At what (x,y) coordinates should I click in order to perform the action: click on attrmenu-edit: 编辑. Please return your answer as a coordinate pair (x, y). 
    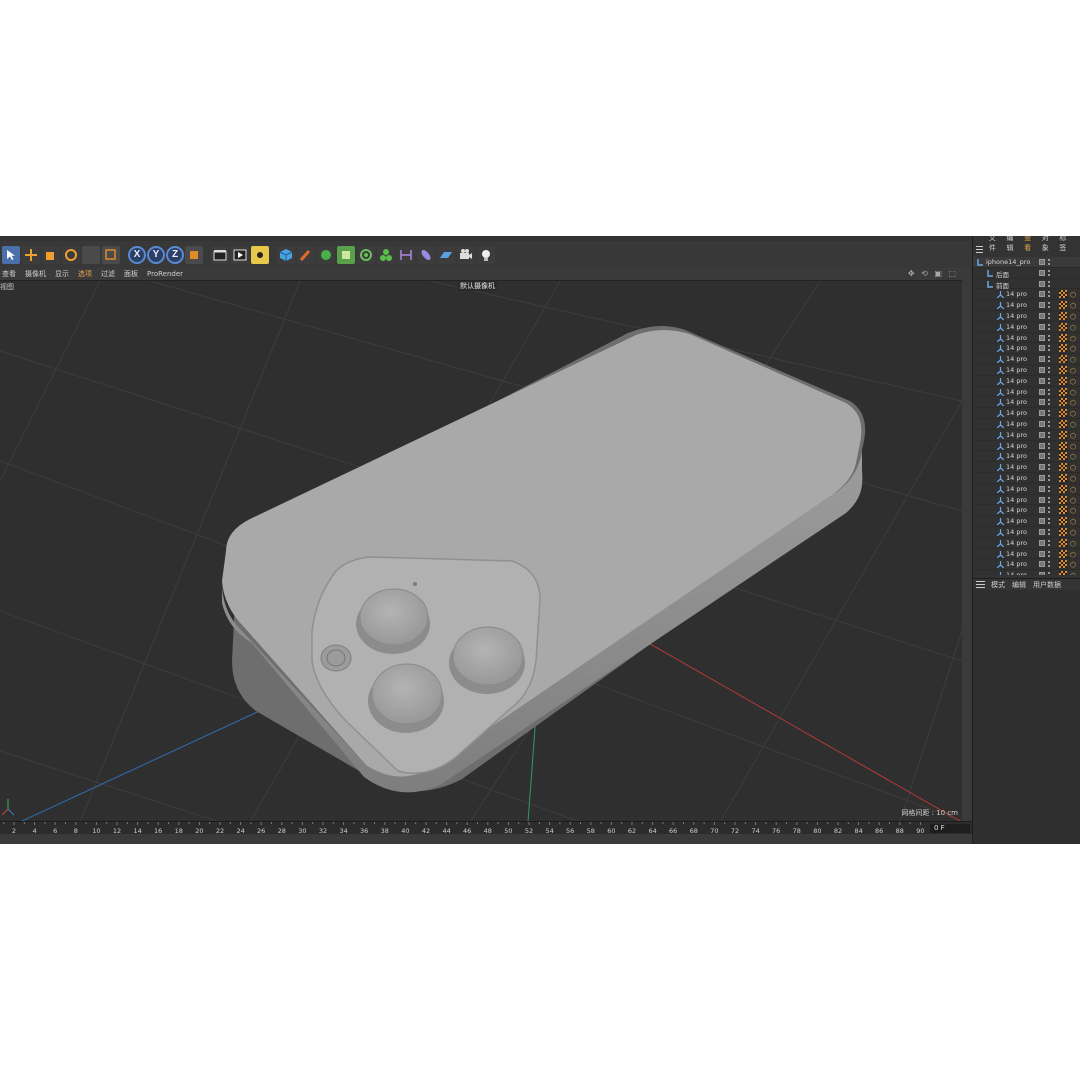
    Looking at the image, I should click on (1019, 585).